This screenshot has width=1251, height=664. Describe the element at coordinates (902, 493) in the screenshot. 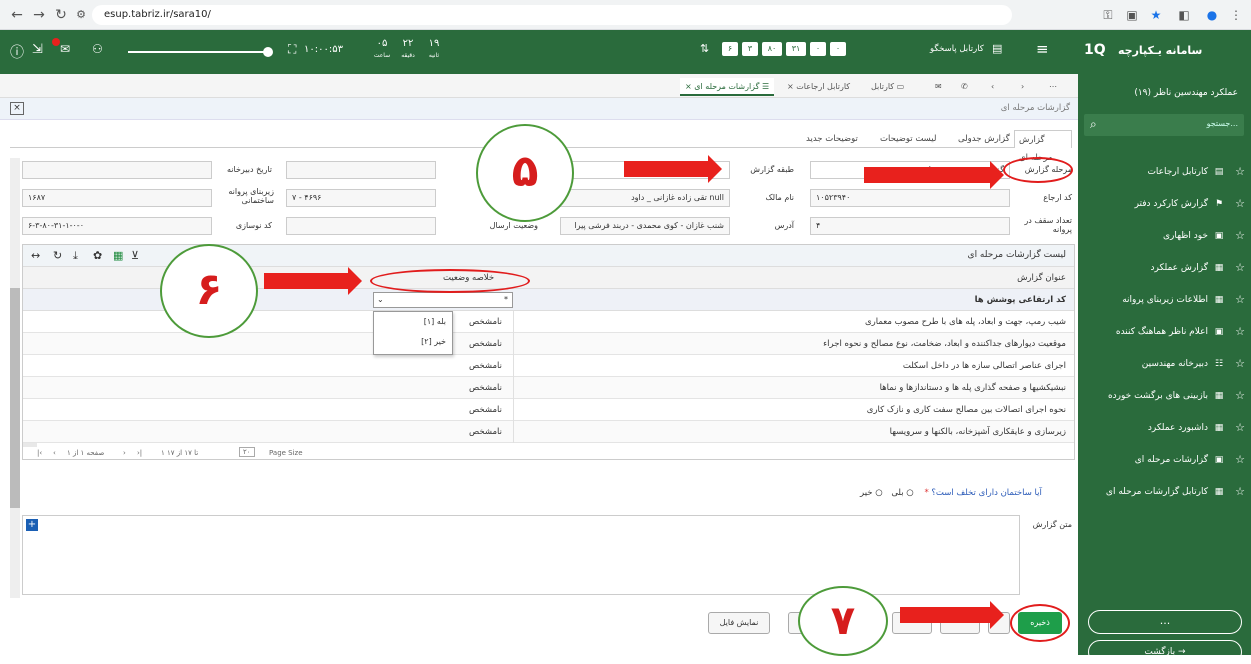

I see `yes-radio: ○ بلی` at that location.